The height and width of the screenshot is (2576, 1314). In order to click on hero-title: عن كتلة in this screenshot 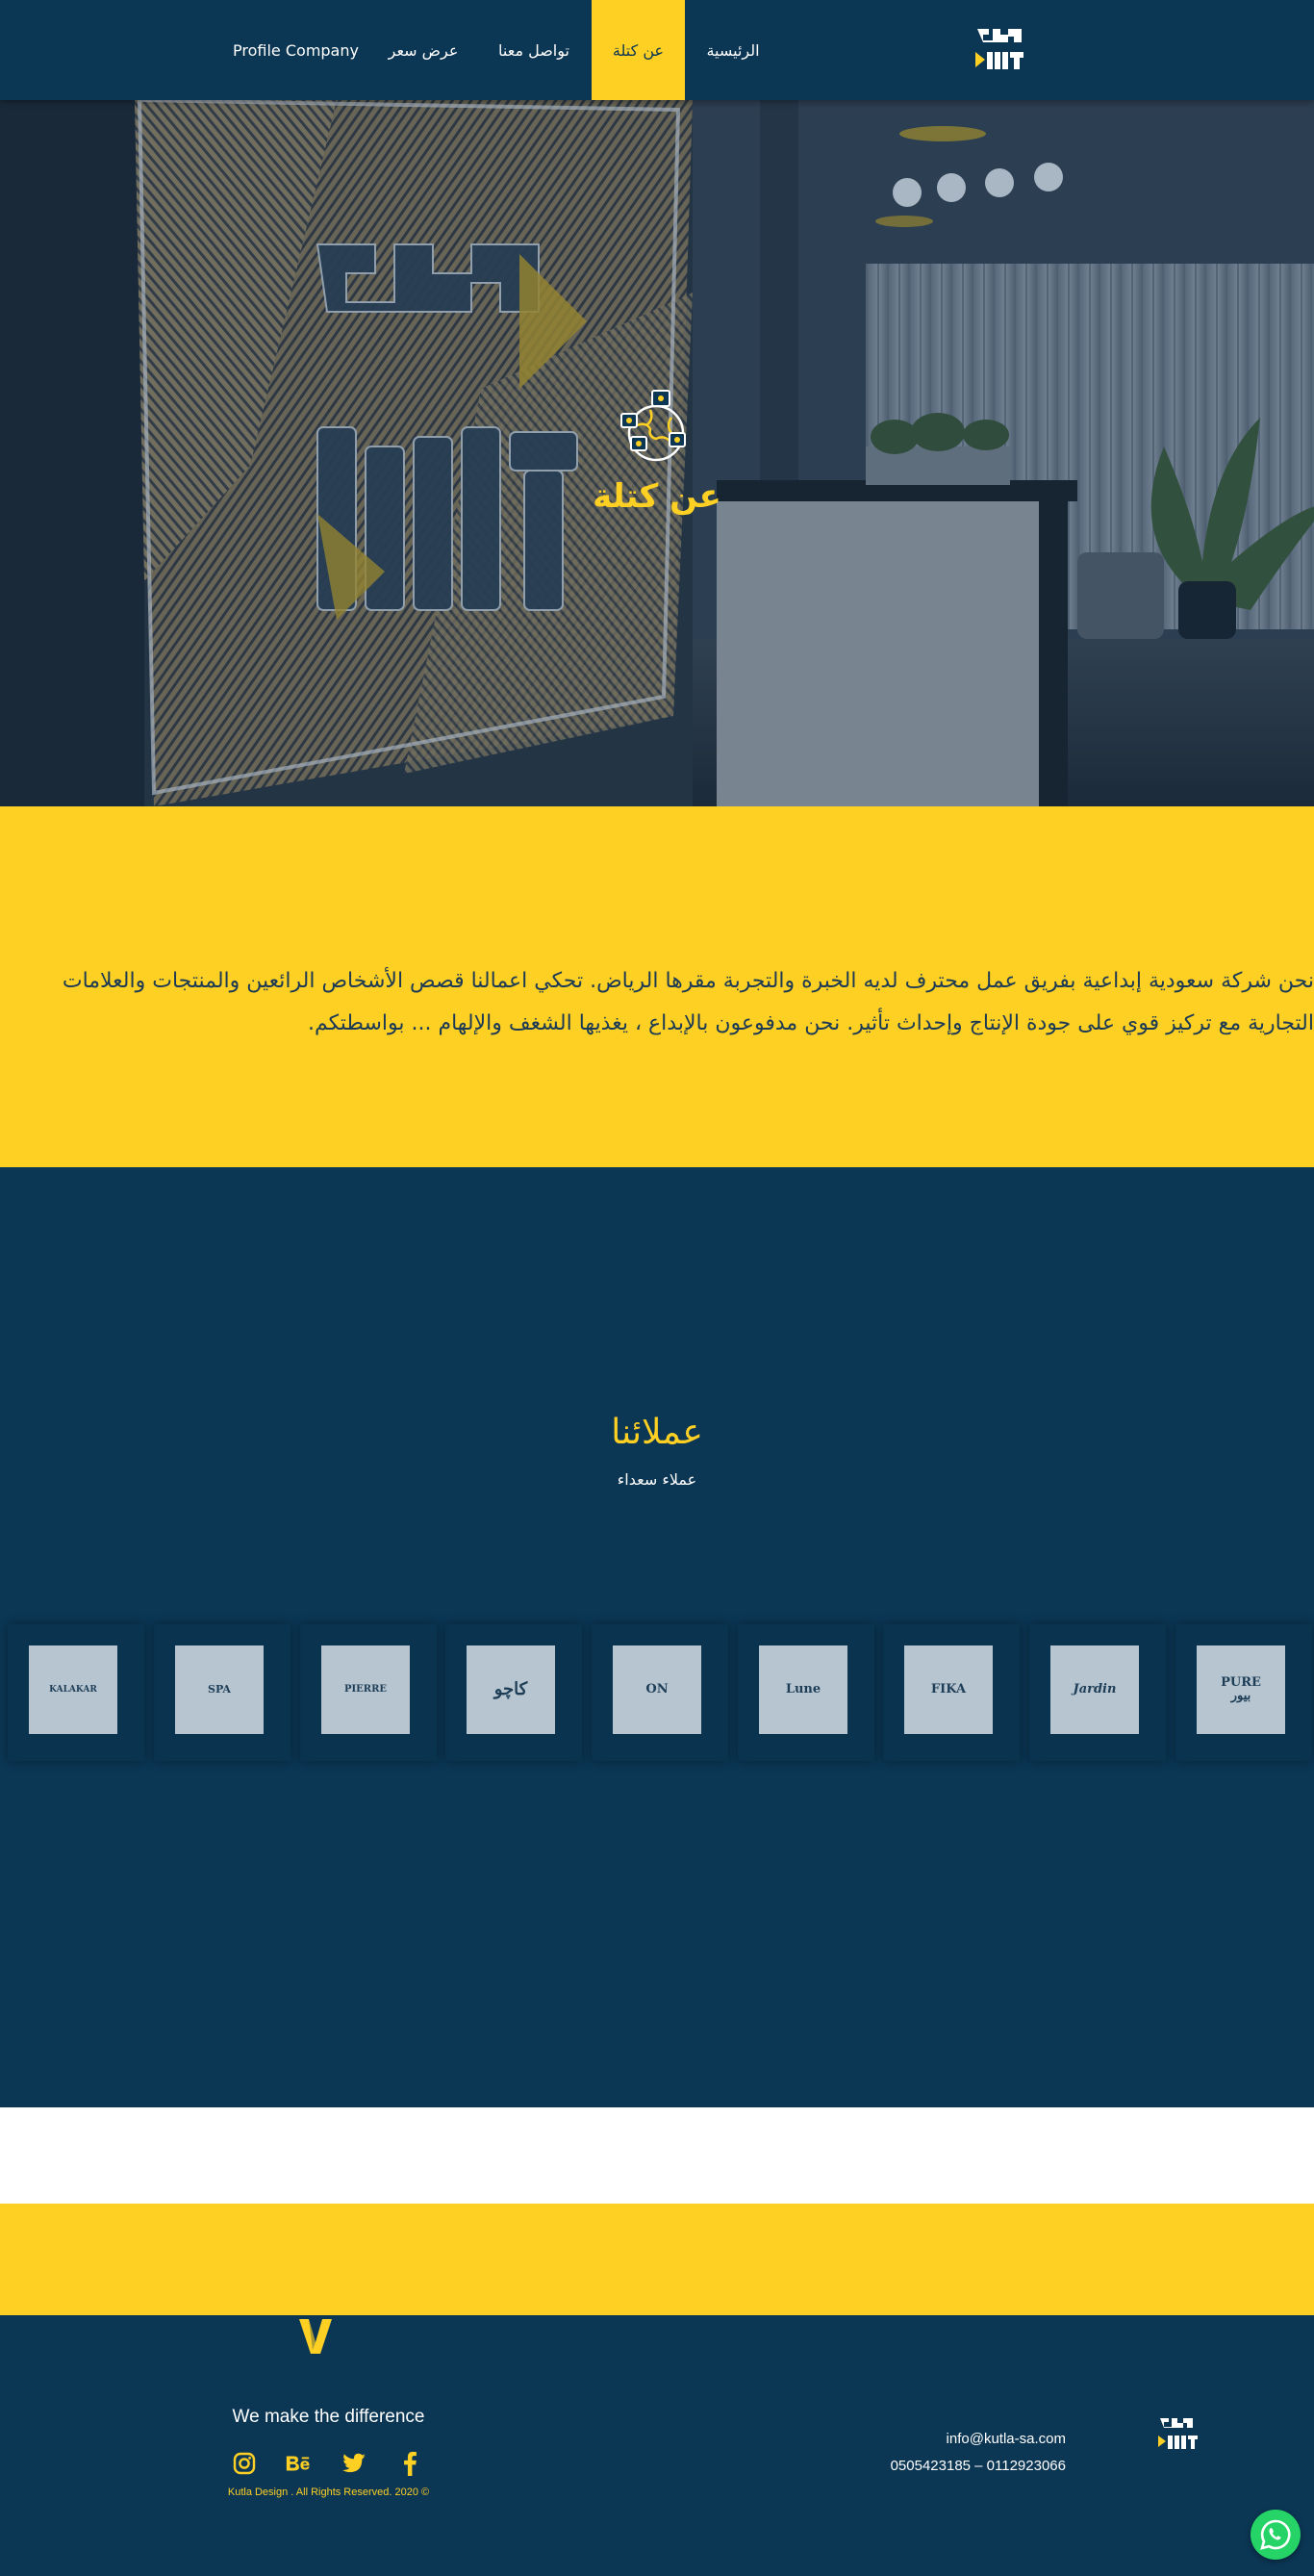, I will do `click(657, 496)`.